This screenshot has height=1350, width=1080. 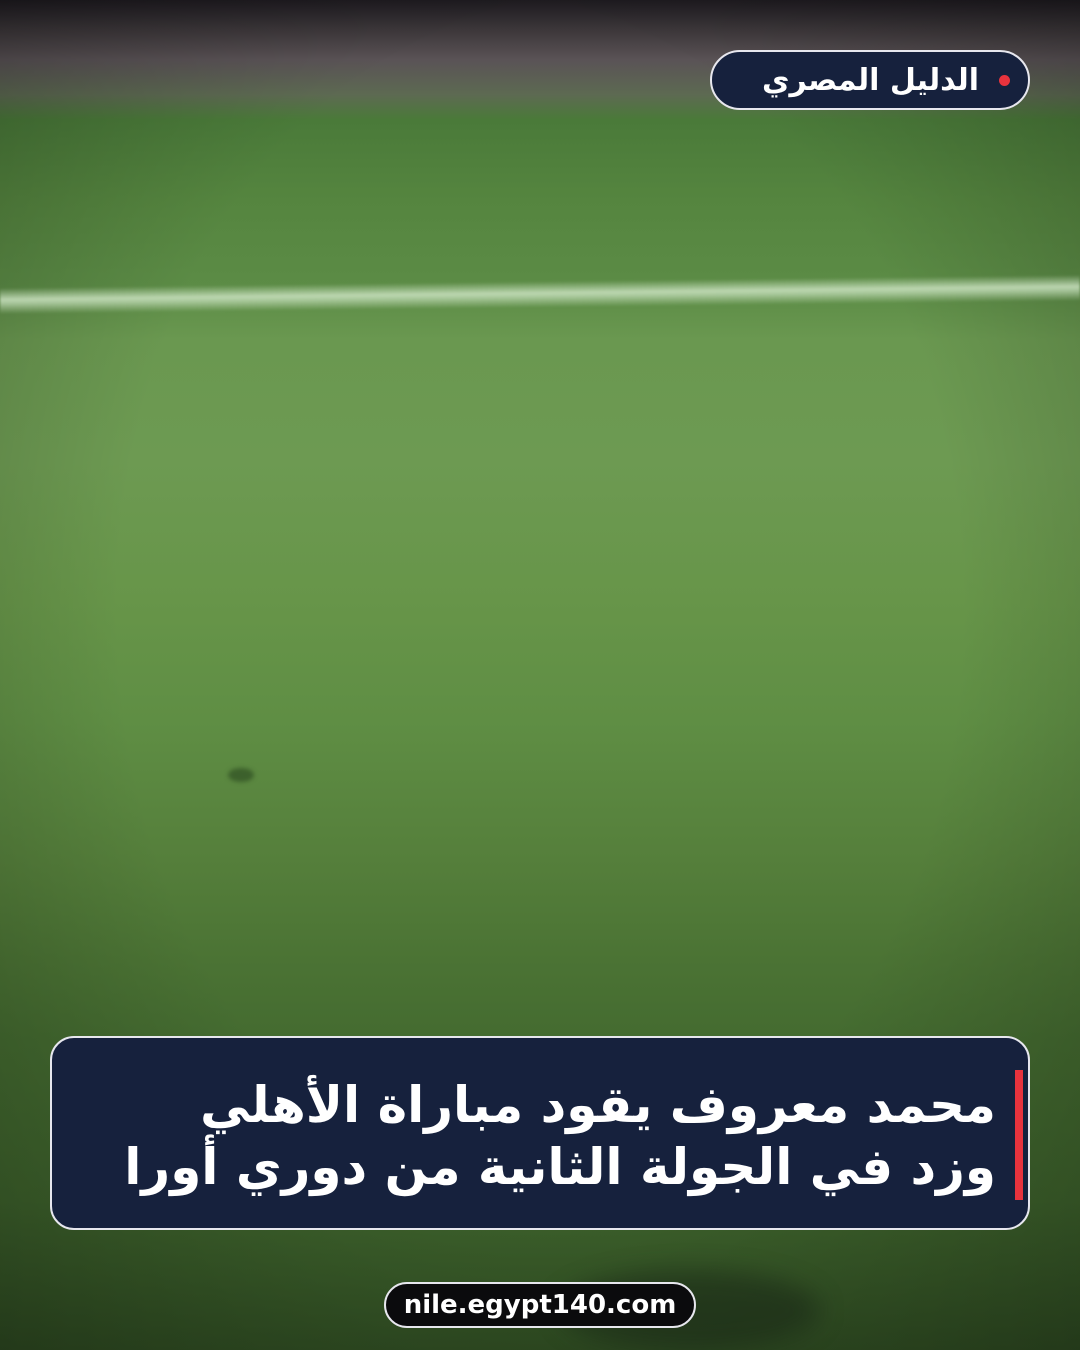 What do you see at coordinates (241, 775) in the screenshot?
I see `grass-dark-spot` at bounding box center [241, 775].